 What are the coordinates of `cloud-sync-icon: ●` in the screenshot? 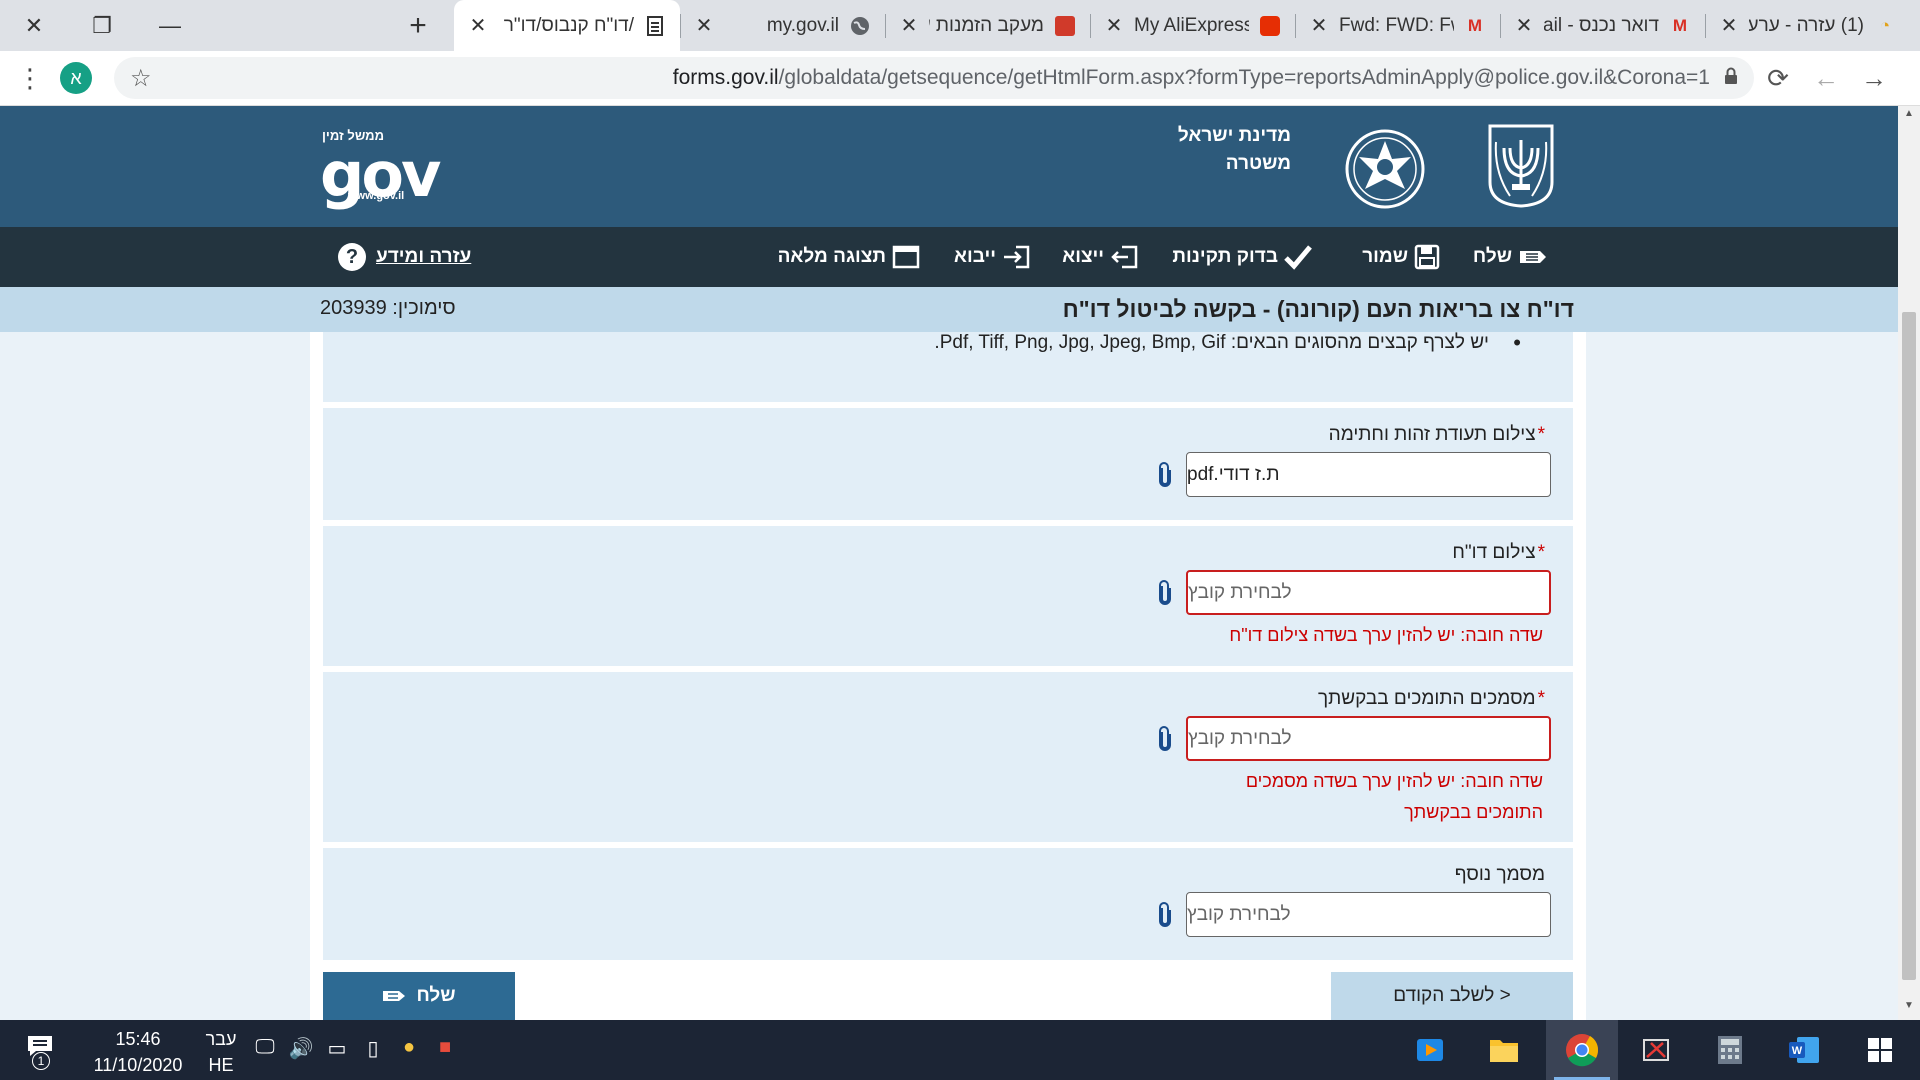 It's located at (409, 1048).